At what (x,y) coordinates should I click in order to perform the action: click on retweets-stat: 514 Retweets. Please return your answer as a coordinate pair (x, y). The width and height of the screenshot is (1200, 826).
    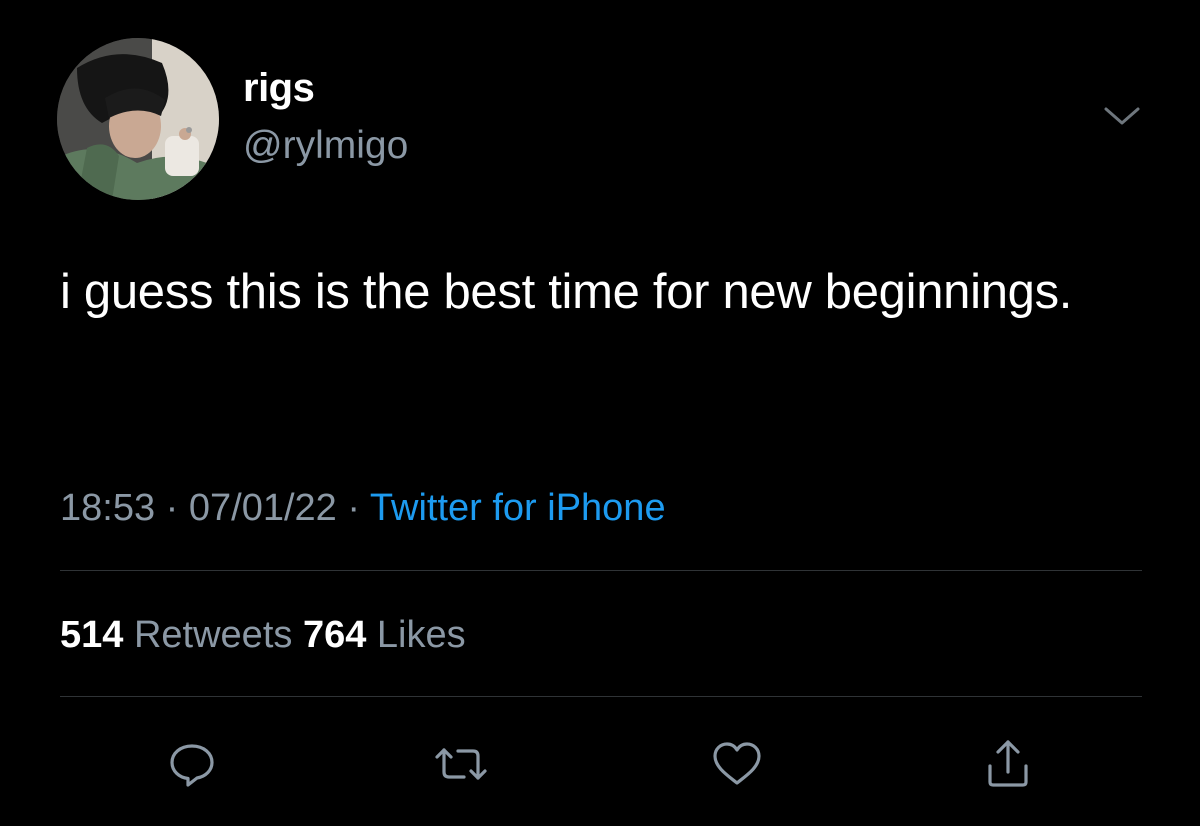
    Looking at the image, I should click on (176, 635).